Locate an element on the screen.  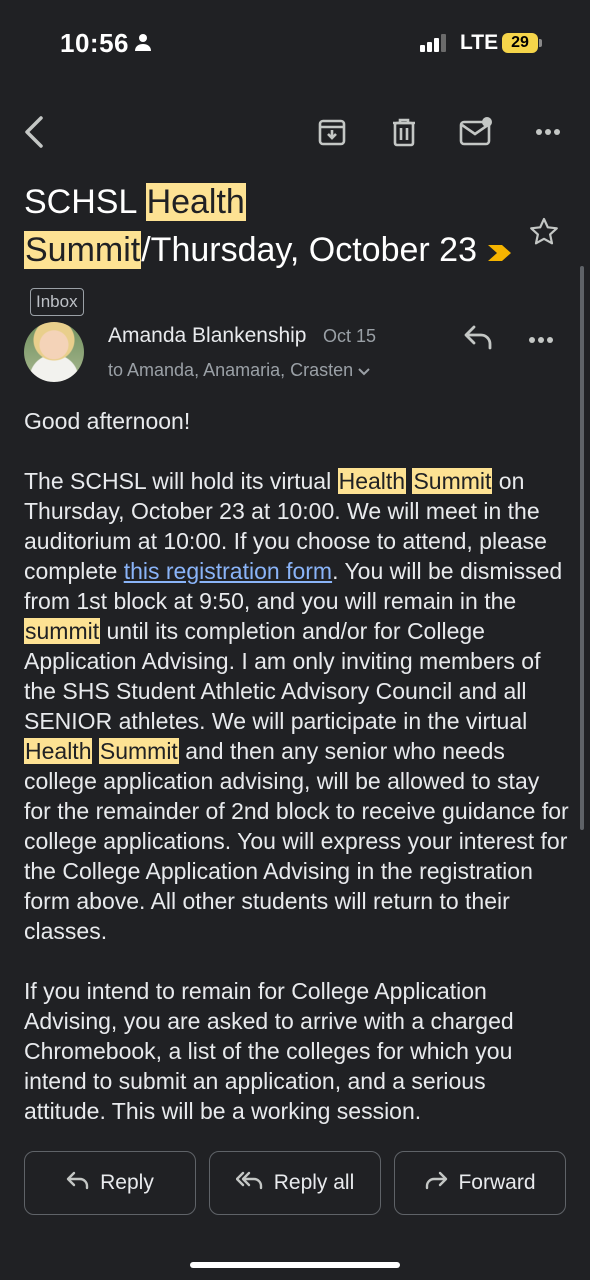
avatar is located at coordinates (54, 352).